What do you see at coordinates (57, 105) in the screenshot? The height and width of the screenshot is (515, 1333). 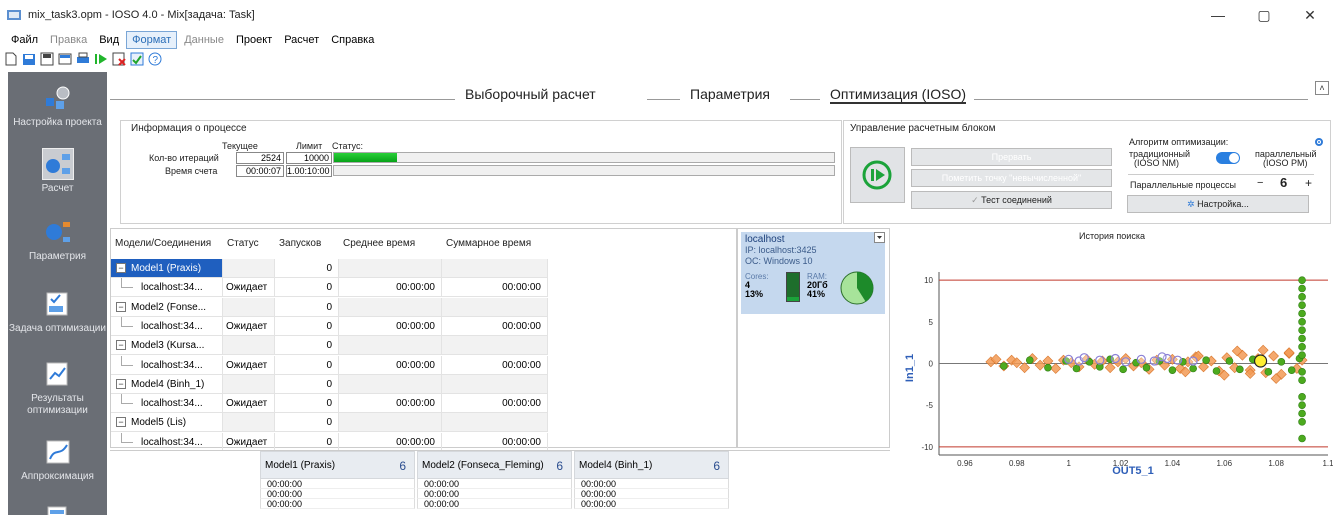 I see `sidebar-item-project-settings: Настройка проекта` at bounding box center [57, 105].